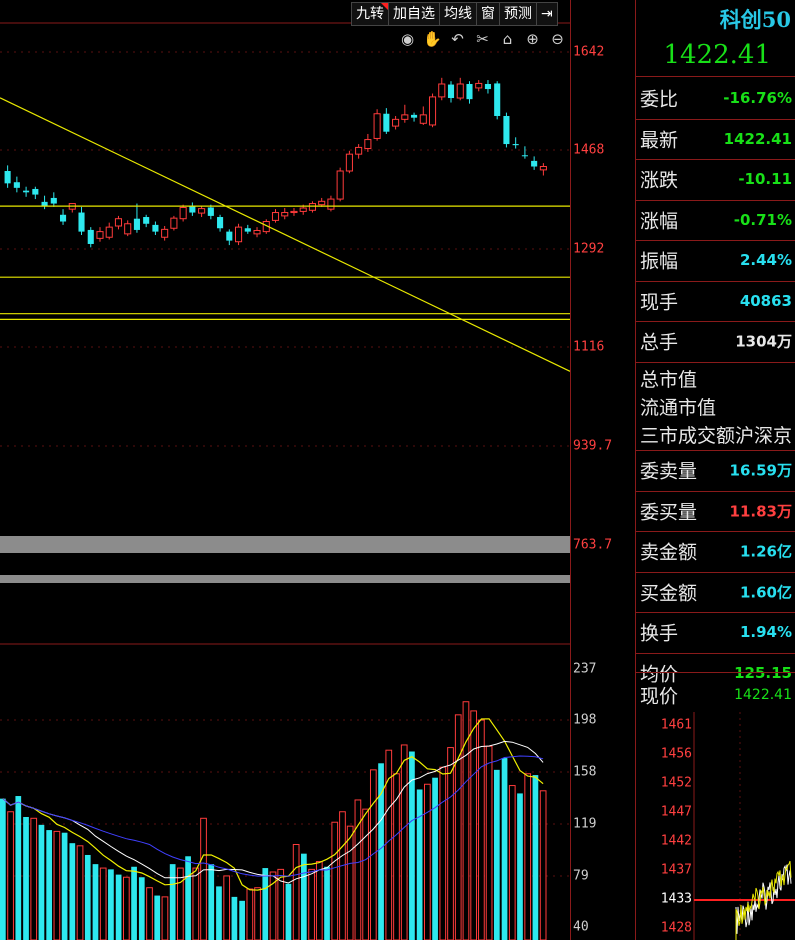 The image size is (795, 940). What do you see at coordinates (557, 39) in the screenshot?
I see `zoom-out-icon: ⊖` at bounding box center [557, 39].